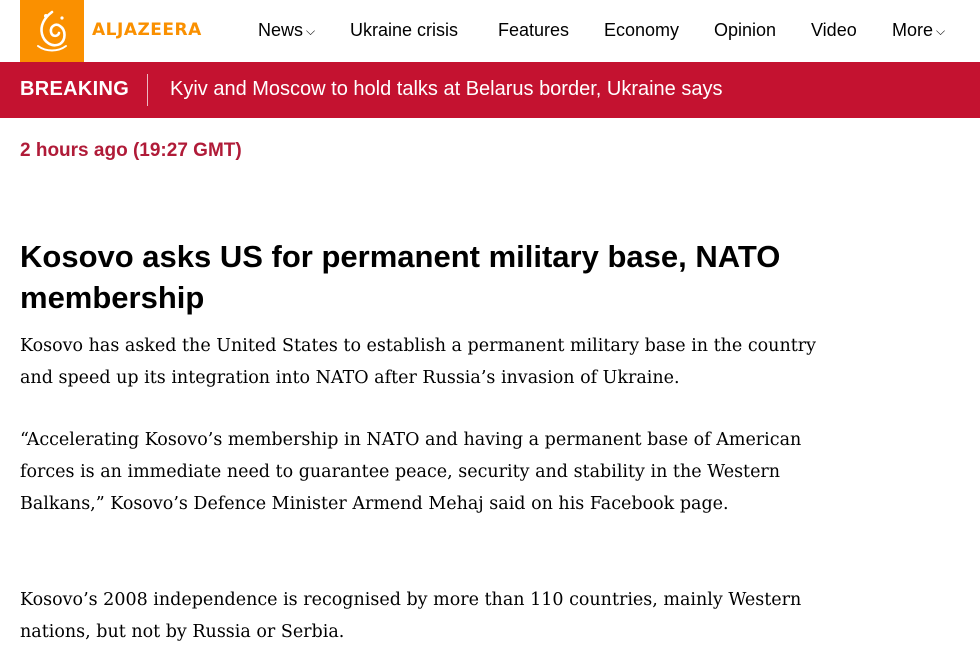  I want to click on nav-item-label: Opinion, so click(745, 30).